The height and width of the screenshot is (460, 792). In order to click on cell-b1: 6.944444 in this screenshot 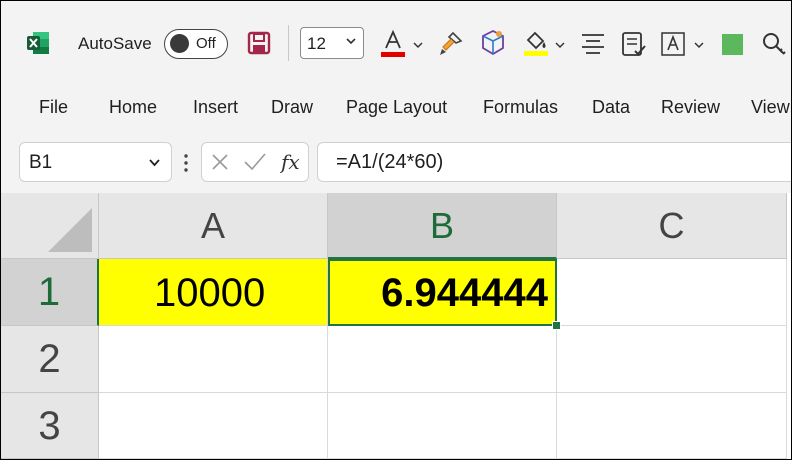, I will do `click(442, 292)`.